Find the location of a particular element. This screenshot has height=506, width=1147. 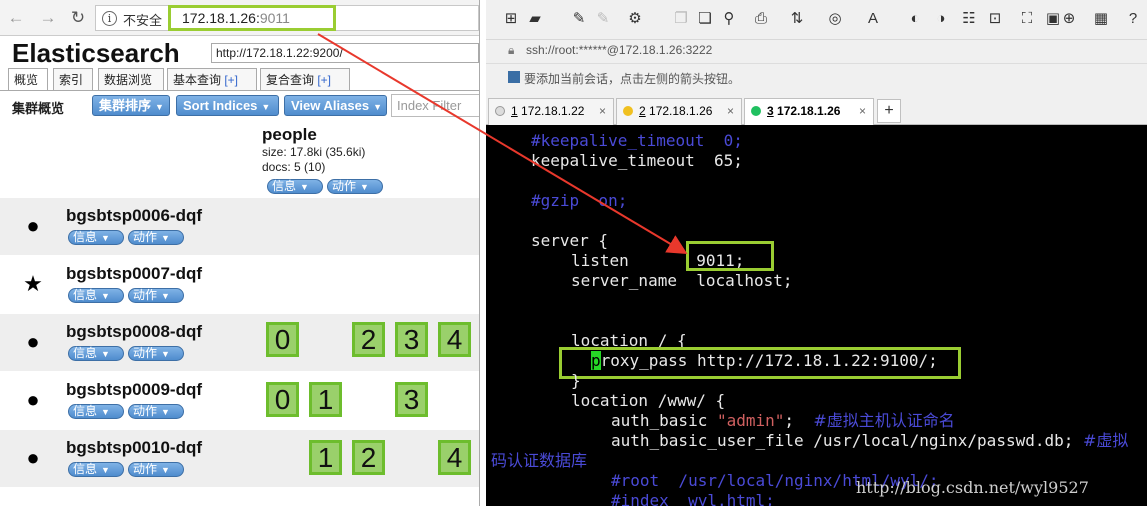

open-folder-icon: ▰ is located at coordinates (535, 19).